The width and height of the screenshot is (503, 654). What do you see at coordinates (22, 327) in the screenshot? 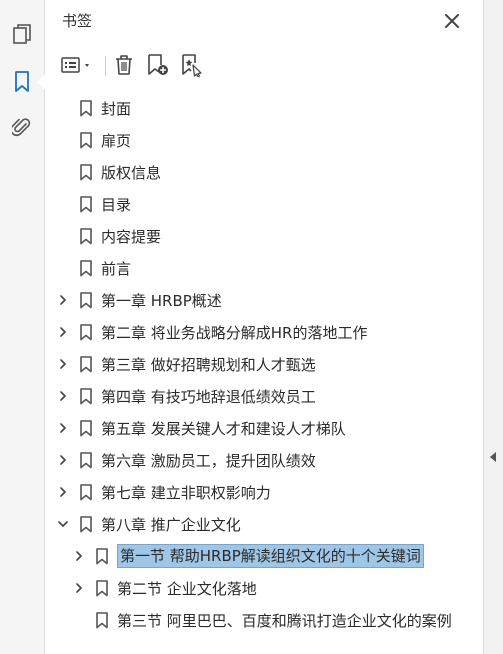
I see `navigation-rail` at bounding box center [22, 327].